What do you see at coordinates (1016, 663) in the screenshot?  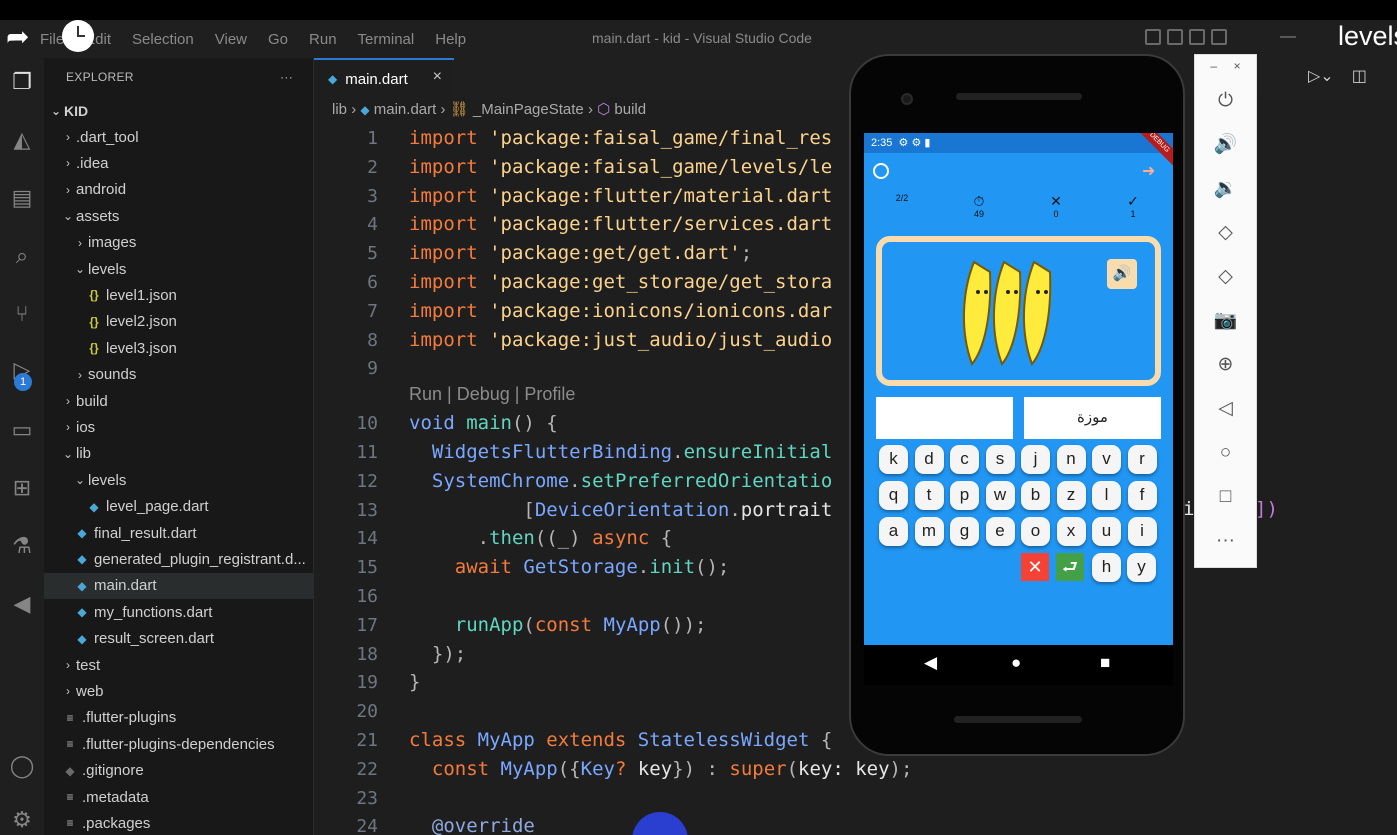 I see `nav-home-icon: ●` at bounding box center [1016, 663].